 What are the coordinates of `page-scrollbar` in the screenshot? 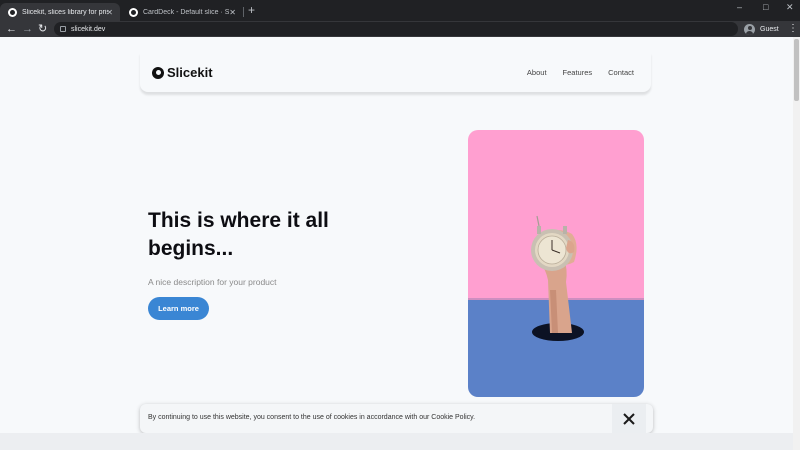 It's located at (796, 243).